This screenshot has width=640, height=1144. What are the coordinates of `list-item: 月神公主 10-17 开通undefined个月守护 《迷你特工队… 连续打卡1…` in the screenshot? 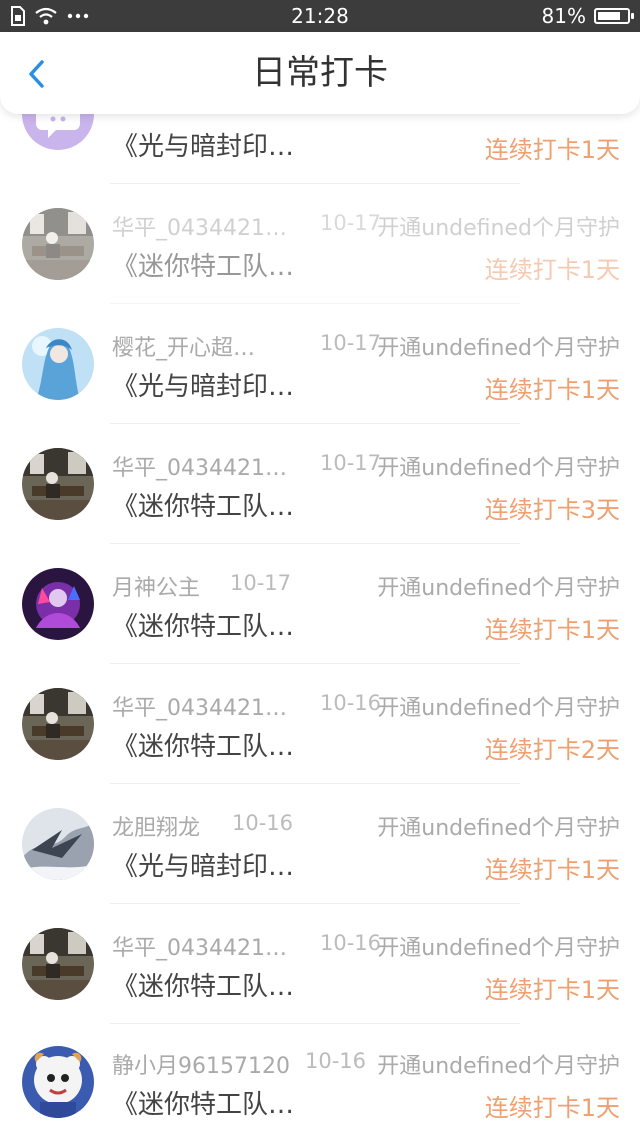 It's located at (320, 604).